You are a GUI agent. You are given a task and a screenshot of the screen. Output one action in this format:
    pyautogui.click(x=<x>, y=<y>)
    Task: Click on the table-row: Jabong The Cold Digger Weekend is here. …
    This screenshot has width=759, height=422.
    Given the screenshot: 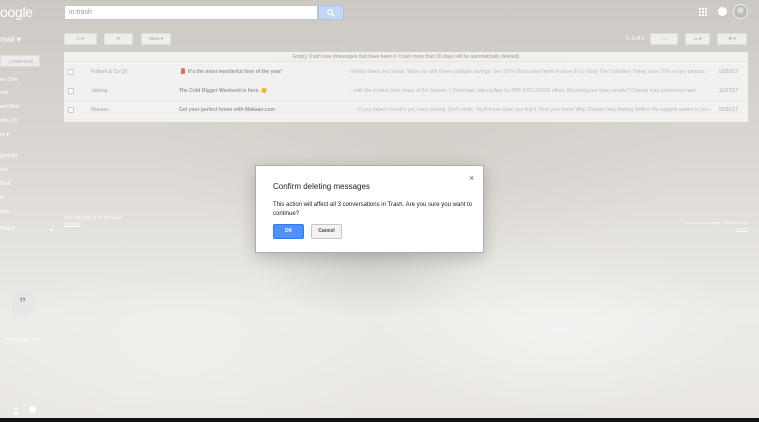 What is the action you would take?
    pyautogui.click(x=406, y=91)
    